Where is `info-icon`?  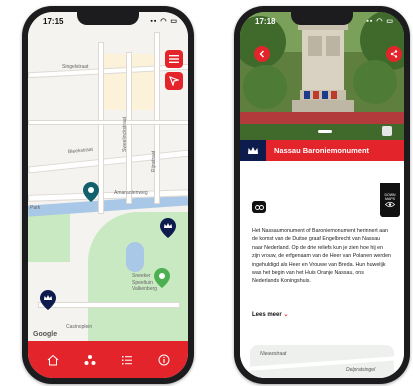
info-icon is located at coordinates (163, 359).